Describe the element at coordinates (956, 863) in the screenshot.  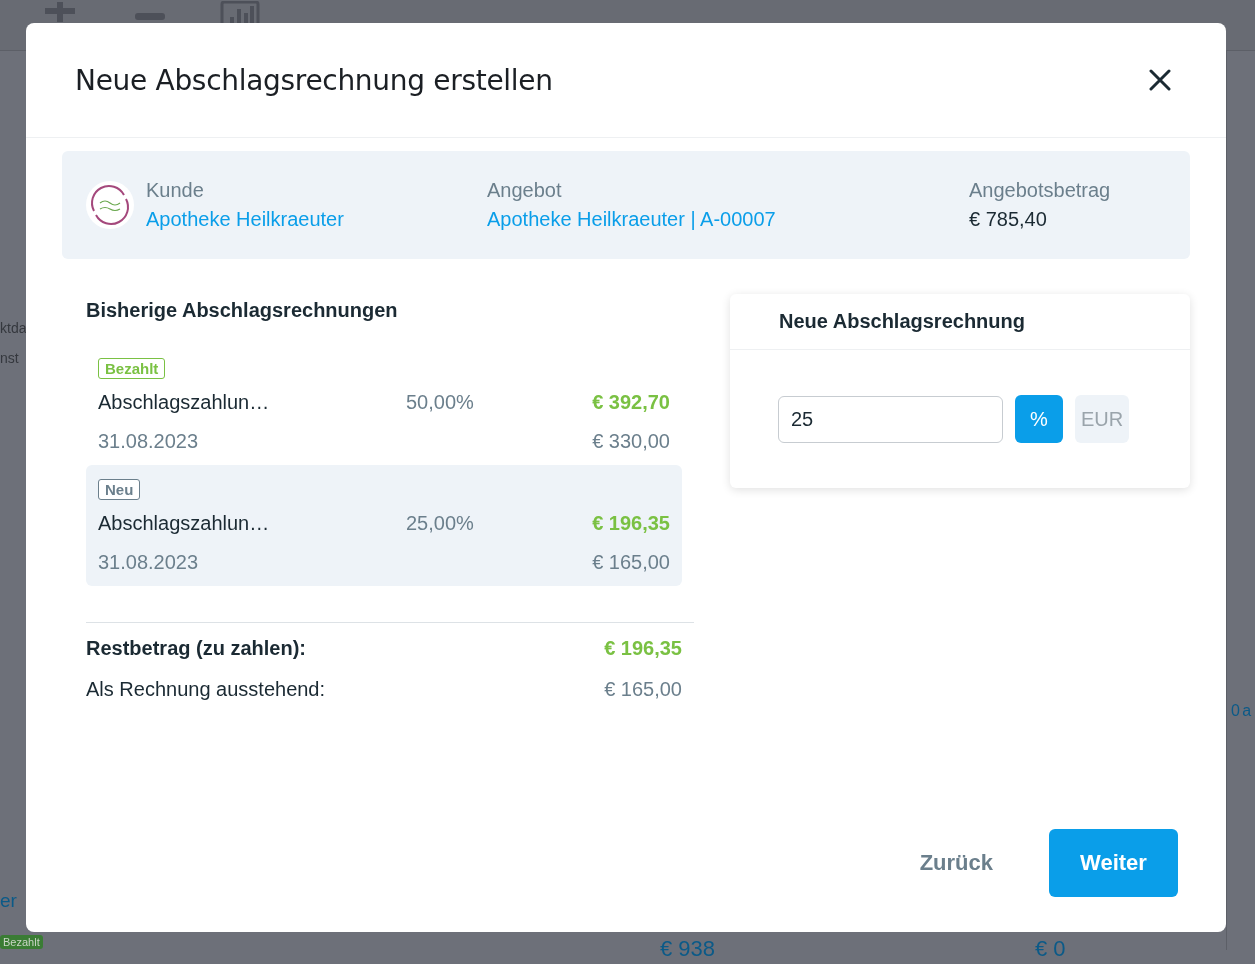
I see `back-button: Zurück` at that location.